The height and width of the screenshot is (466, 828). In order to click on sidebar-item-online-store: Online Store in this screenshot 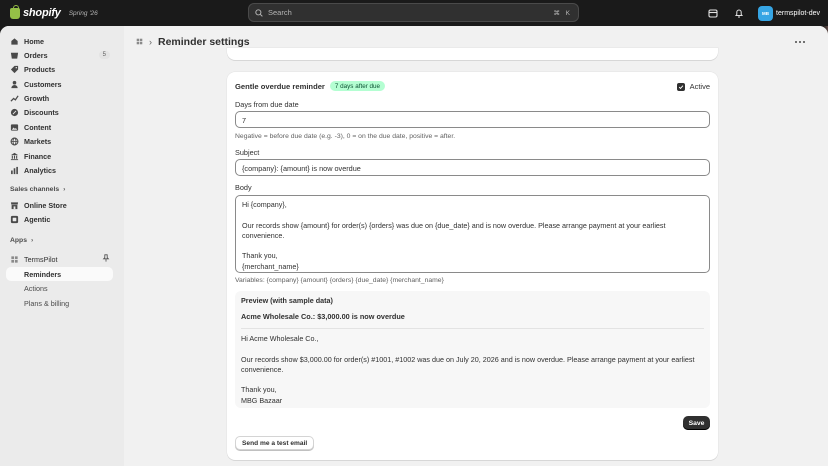, I will do `click(59, 205)`.